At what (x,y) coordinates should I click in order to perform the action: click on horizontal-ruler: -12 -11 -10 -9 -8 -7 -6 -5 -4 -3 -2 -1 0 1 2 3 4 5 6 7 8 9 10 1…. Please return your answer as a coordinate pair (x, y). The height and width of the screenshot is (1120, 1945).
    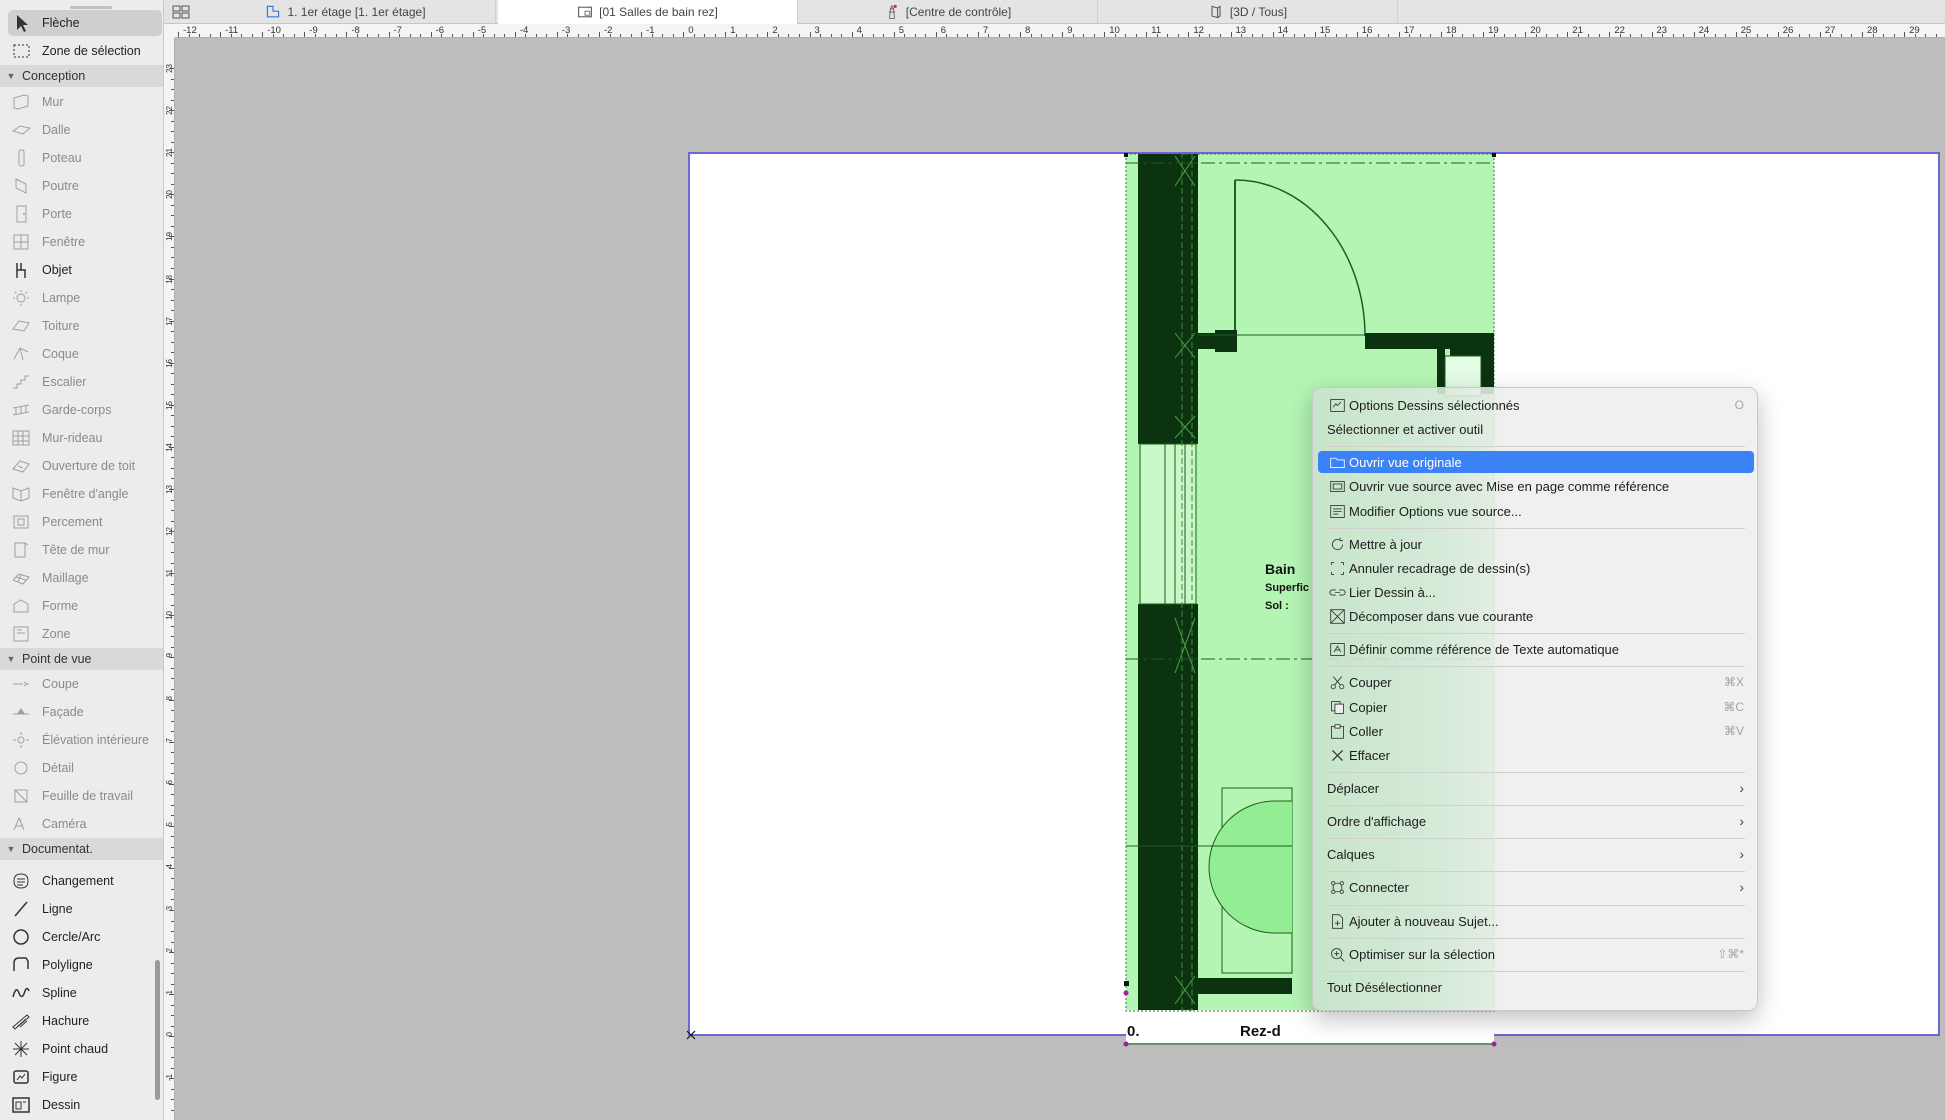
    Looking at the image, I should click on (1060, 31).